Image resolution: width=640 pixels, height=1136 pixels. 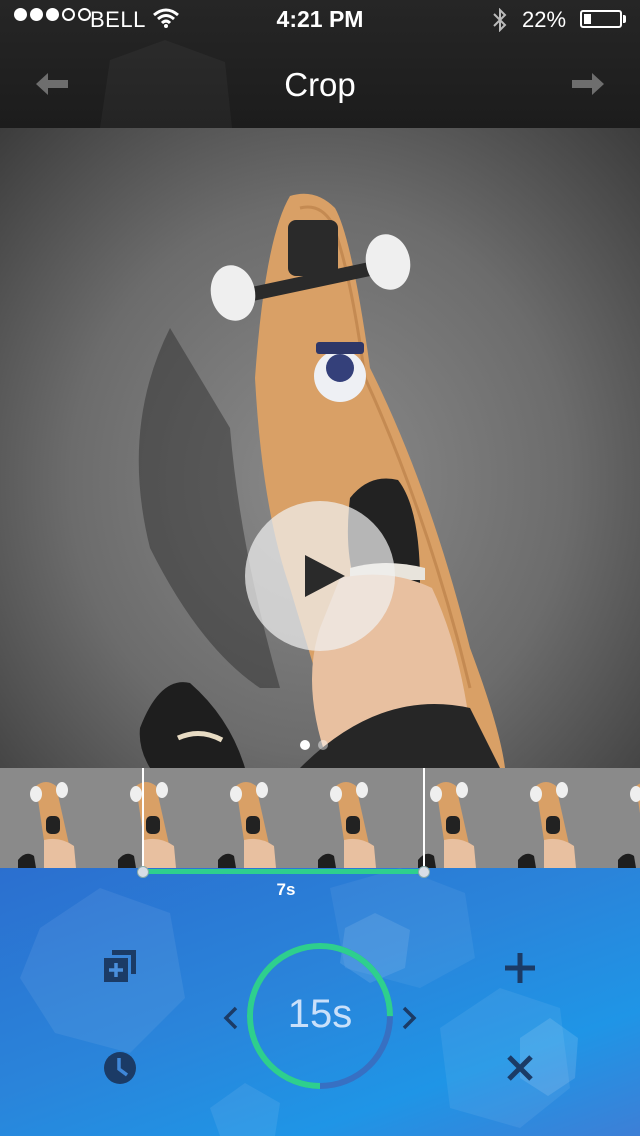 What do you see at coordinates (424, 821) in the screenshot?
I see `trim-end-line` at bounding box center [424, 821].